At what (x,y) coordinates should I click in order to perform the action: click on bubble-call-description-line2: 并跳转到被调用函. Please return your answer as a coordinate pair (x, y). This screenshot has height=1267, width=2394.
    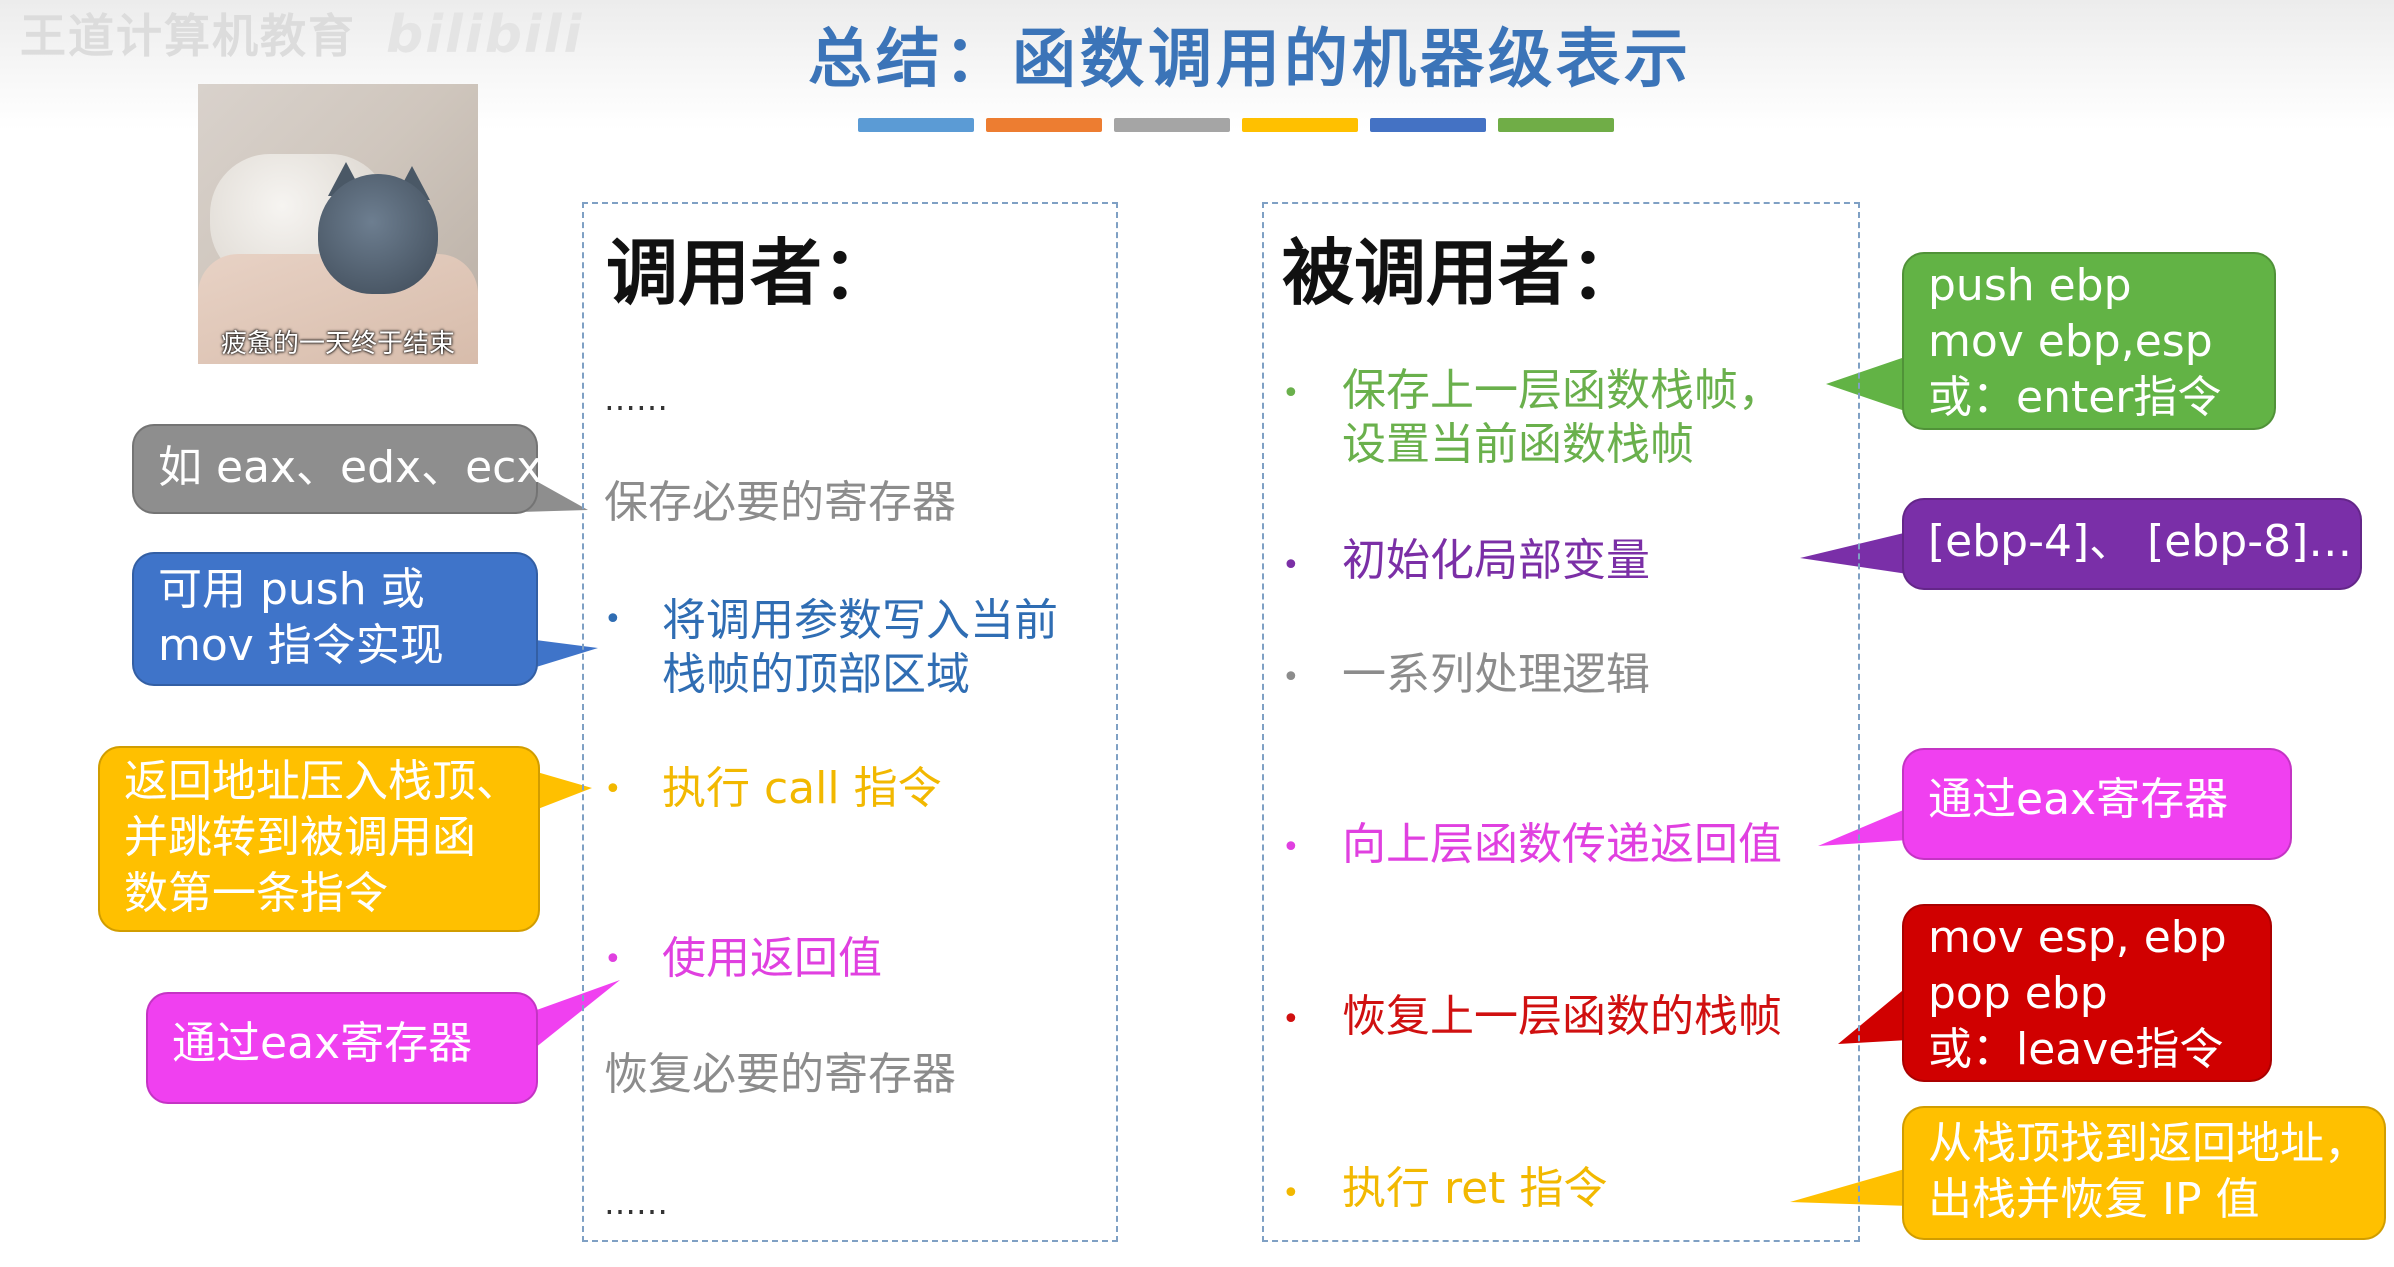
    Looking at the image, I should click on (300, 837).